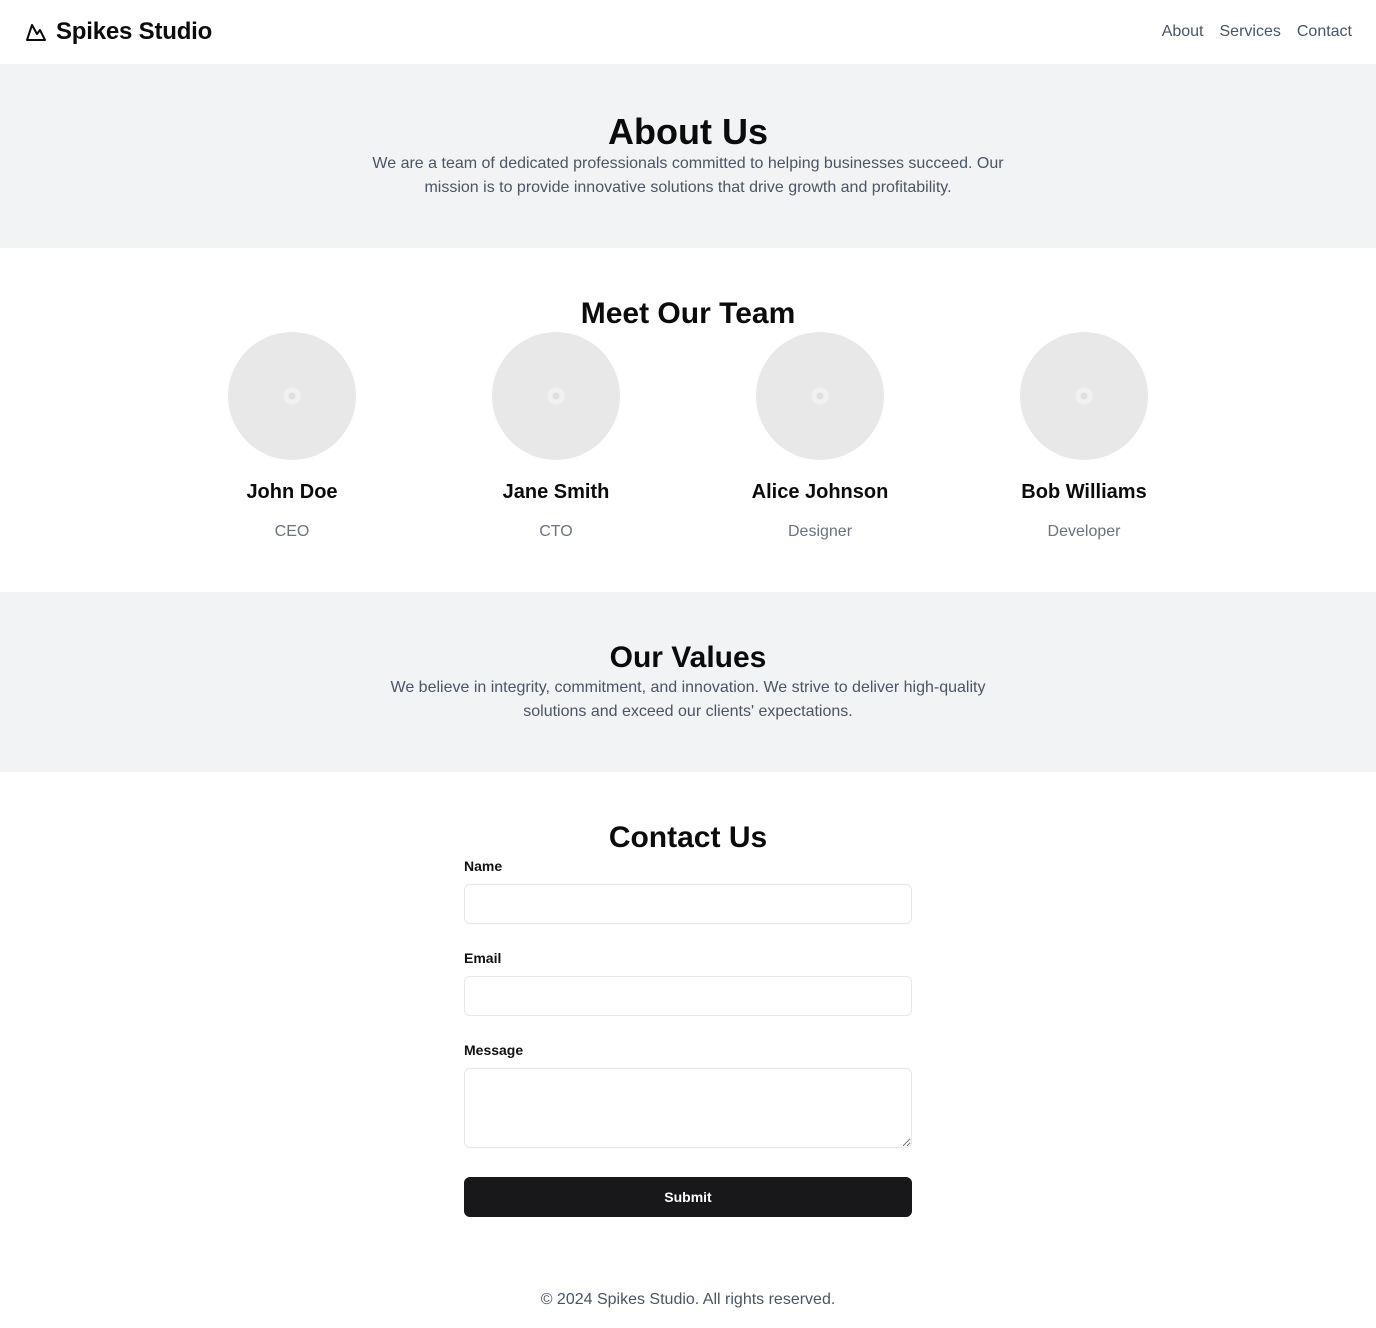  What do you see at coordinates (688, 1108) in the screenshot?
I see `message-textarea` at bounding box center [688, 1108].